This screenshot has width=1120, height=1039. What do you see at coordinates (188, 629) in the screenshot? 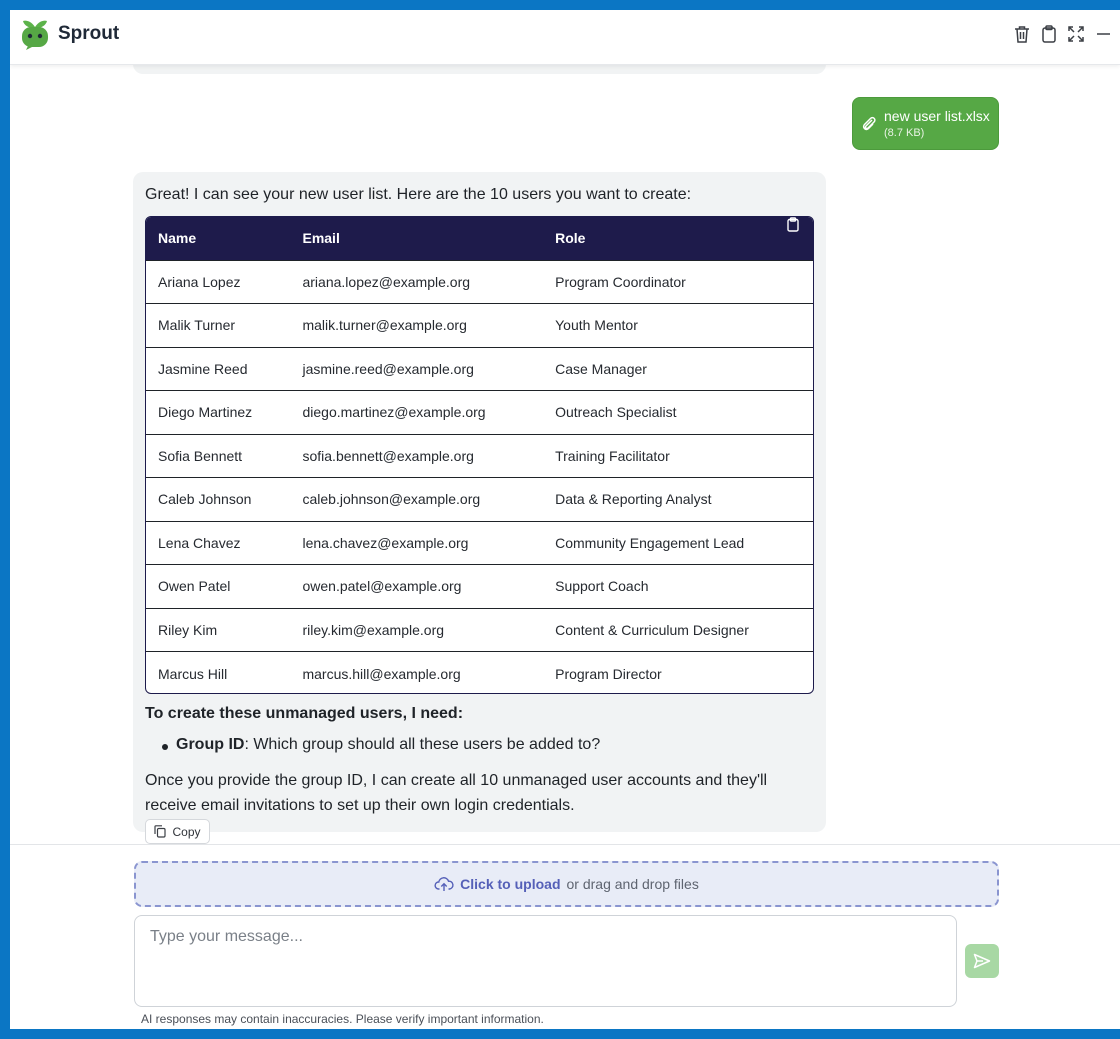
I see `cell-name: Riley Kim` at bounding box center [188, 629].